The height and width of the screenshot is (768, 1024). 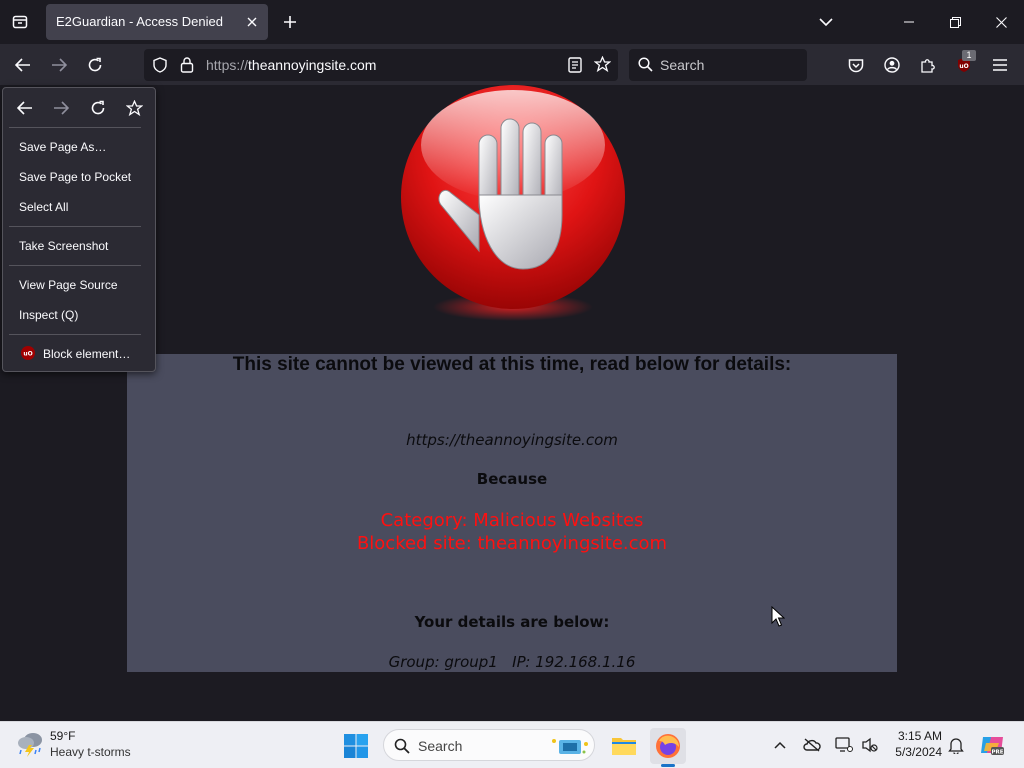 I want to click on notifications-button, so click(x=956, y=745).